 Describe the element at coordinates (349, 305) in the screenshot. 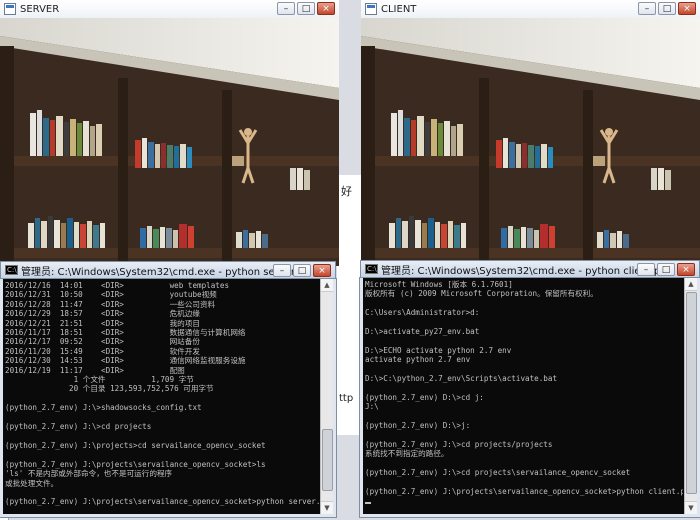

I see `background-window-fragment-middle: 好 ttp` at that location.